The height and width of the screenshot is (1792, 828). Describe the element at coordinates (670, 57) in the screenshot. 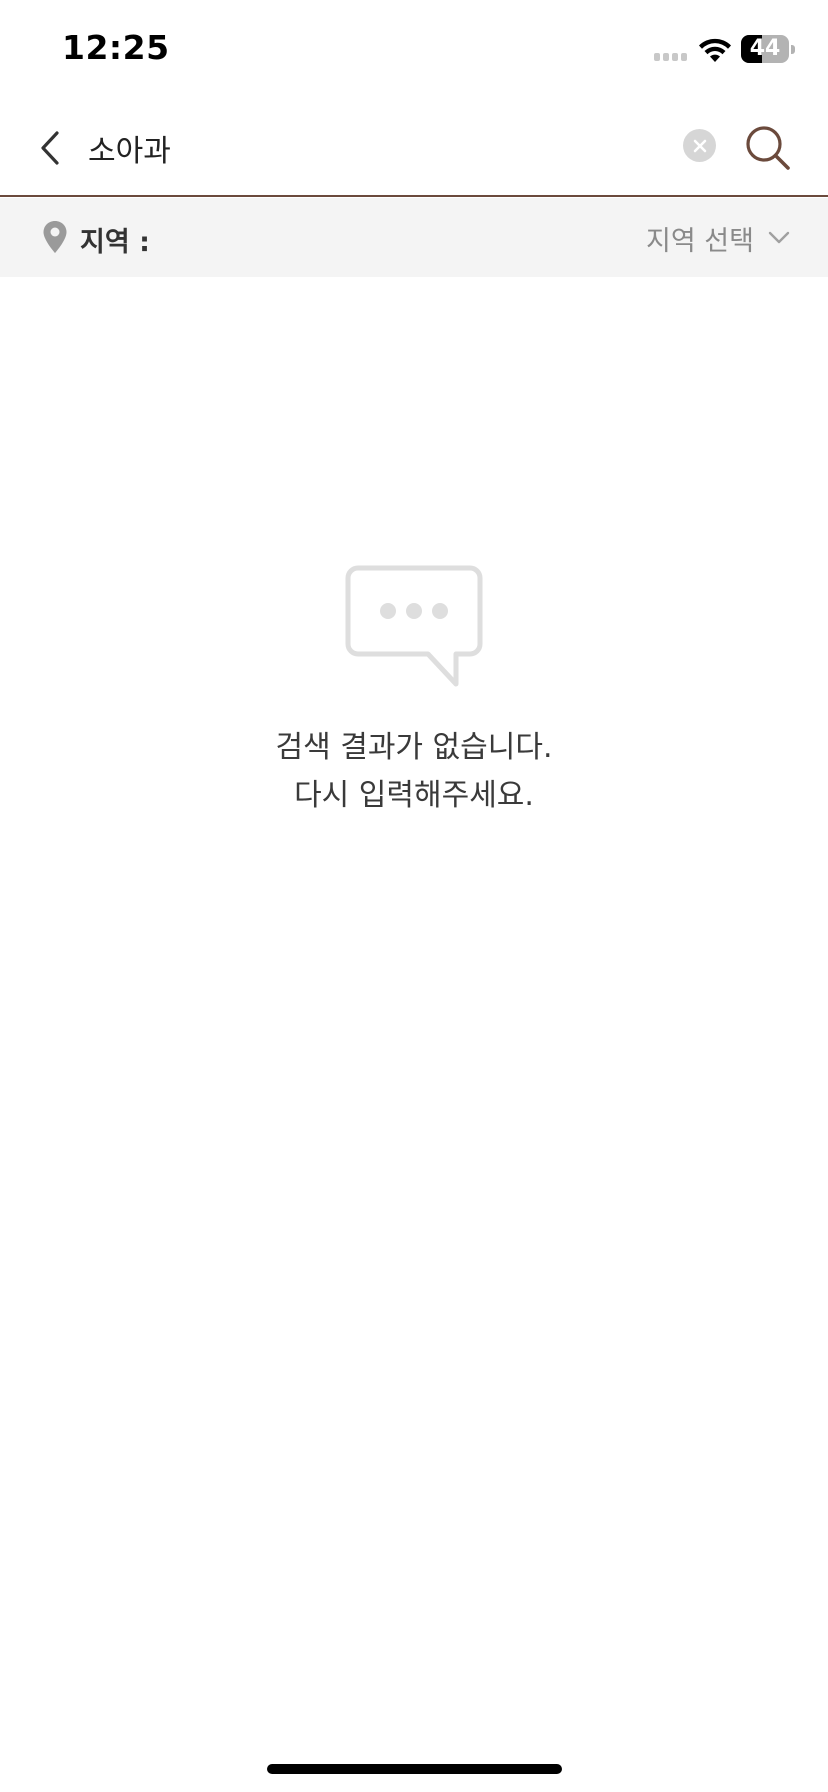

I see `cellular-signal-icon` at that location.